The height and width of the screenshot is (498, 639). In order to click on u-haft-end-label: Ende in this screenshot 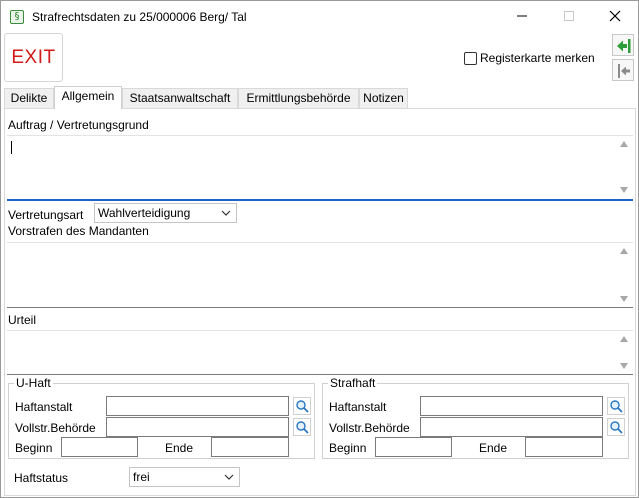, I will do `click(179, 448)`.